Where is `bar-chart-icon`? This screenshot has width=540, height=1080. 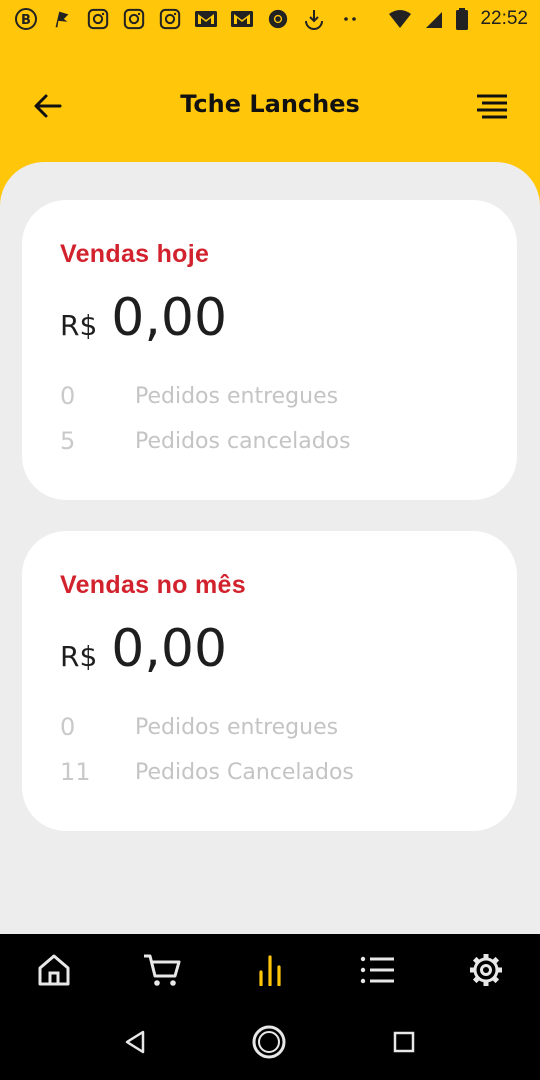
bar-chart-icon is located at coordinates (270, 972).